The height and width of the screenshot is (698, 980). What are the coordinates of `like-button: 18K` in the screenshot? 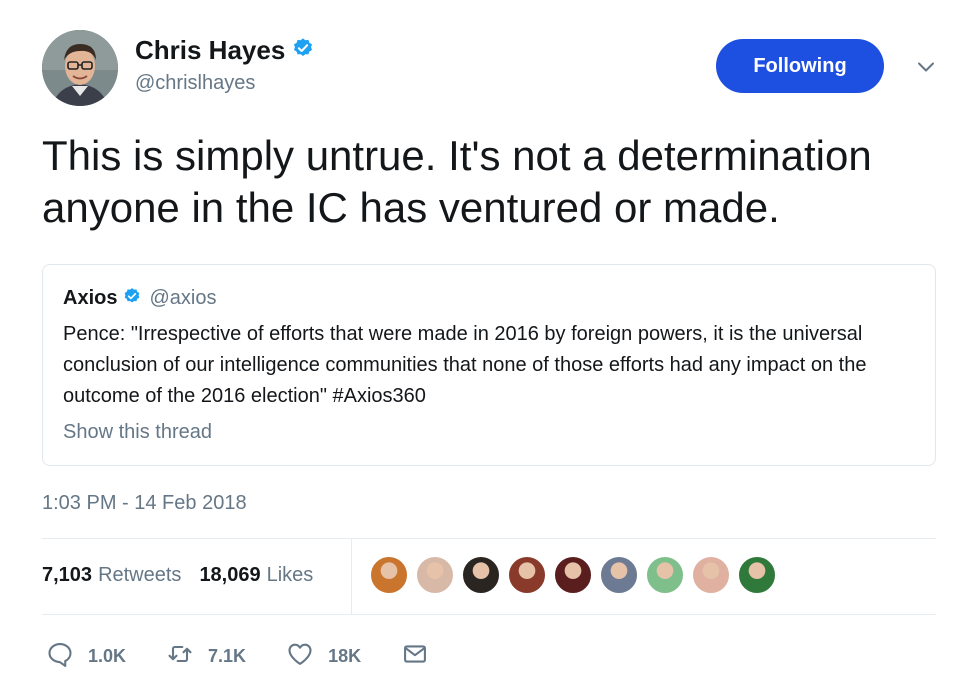 It's located at (323, 656).